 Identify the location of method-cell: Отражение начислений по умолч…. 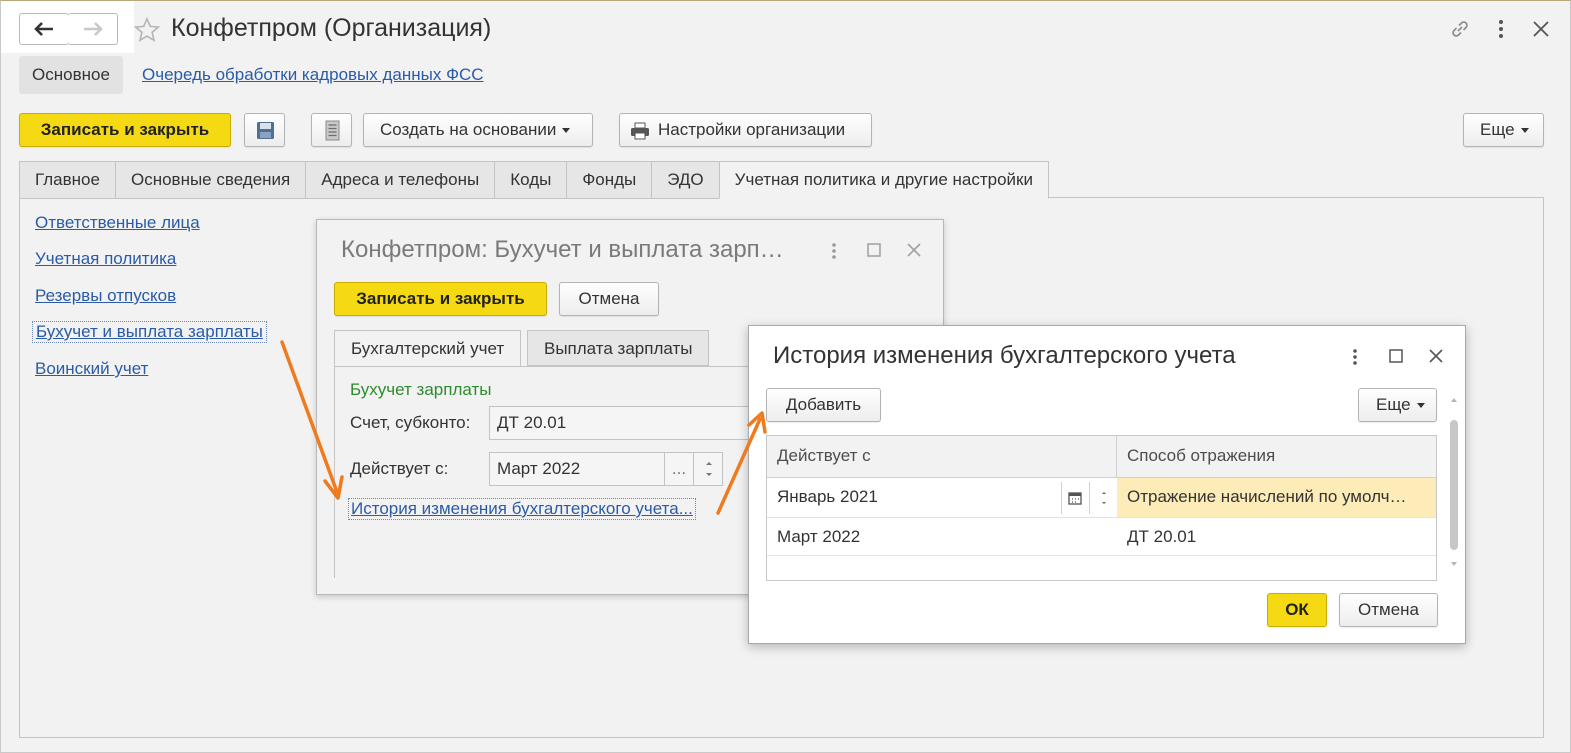
(1276, 497).